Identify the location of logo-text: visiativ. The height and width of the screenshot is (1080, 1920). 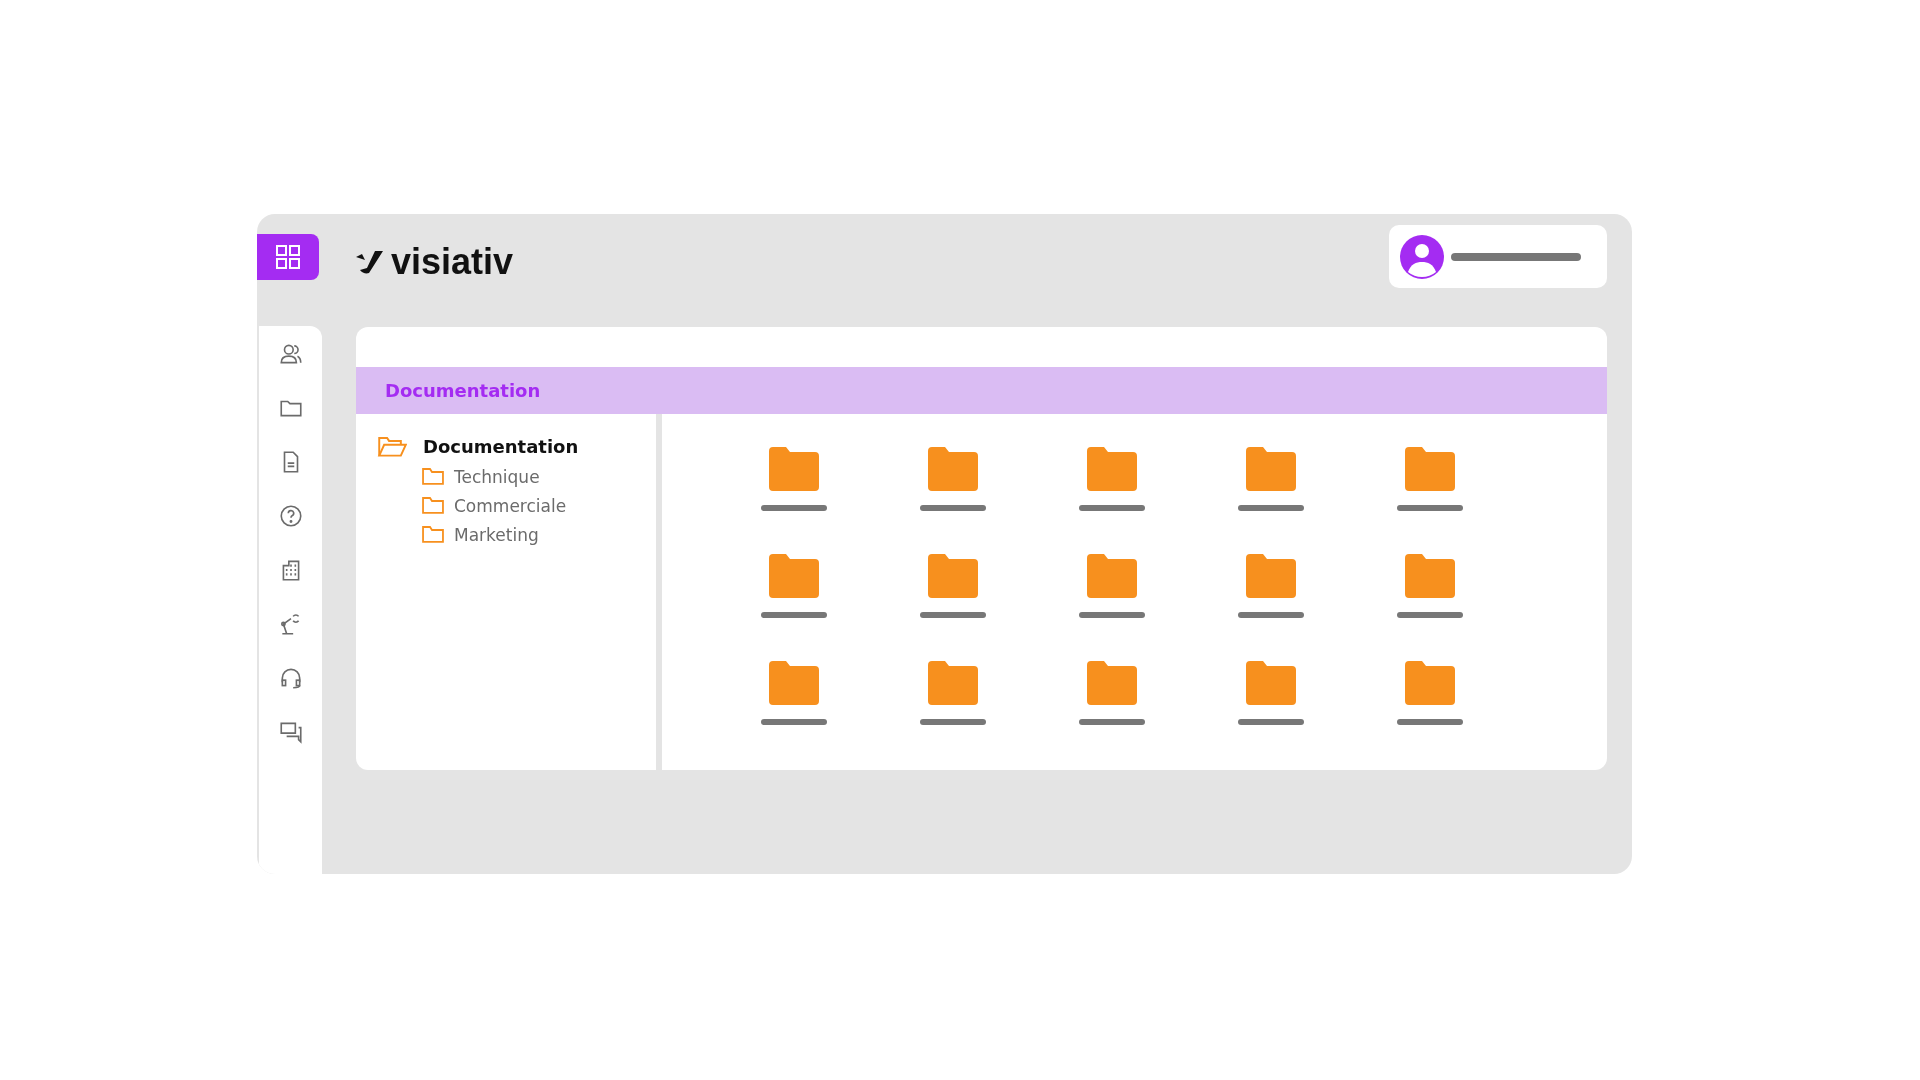
(452, 262).